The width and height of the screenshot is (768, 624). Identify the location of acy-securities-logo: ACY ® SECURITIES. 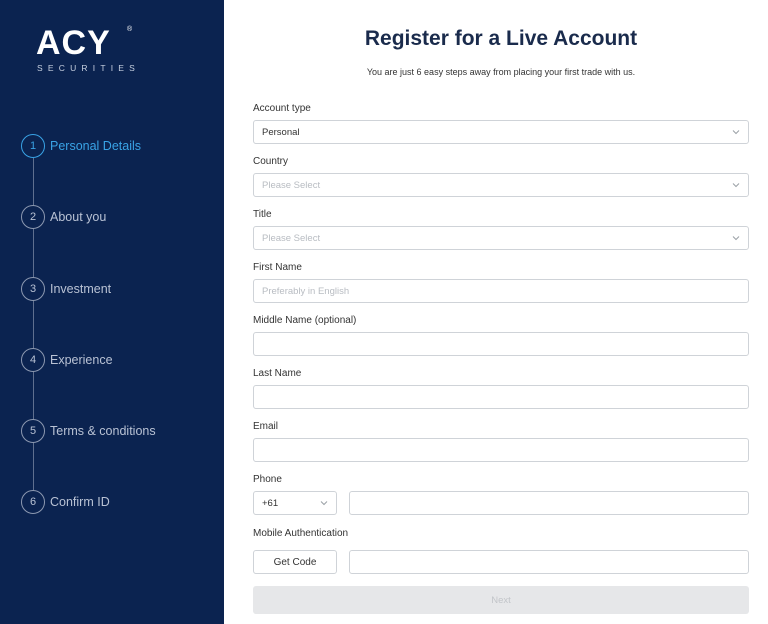
(86, 49).